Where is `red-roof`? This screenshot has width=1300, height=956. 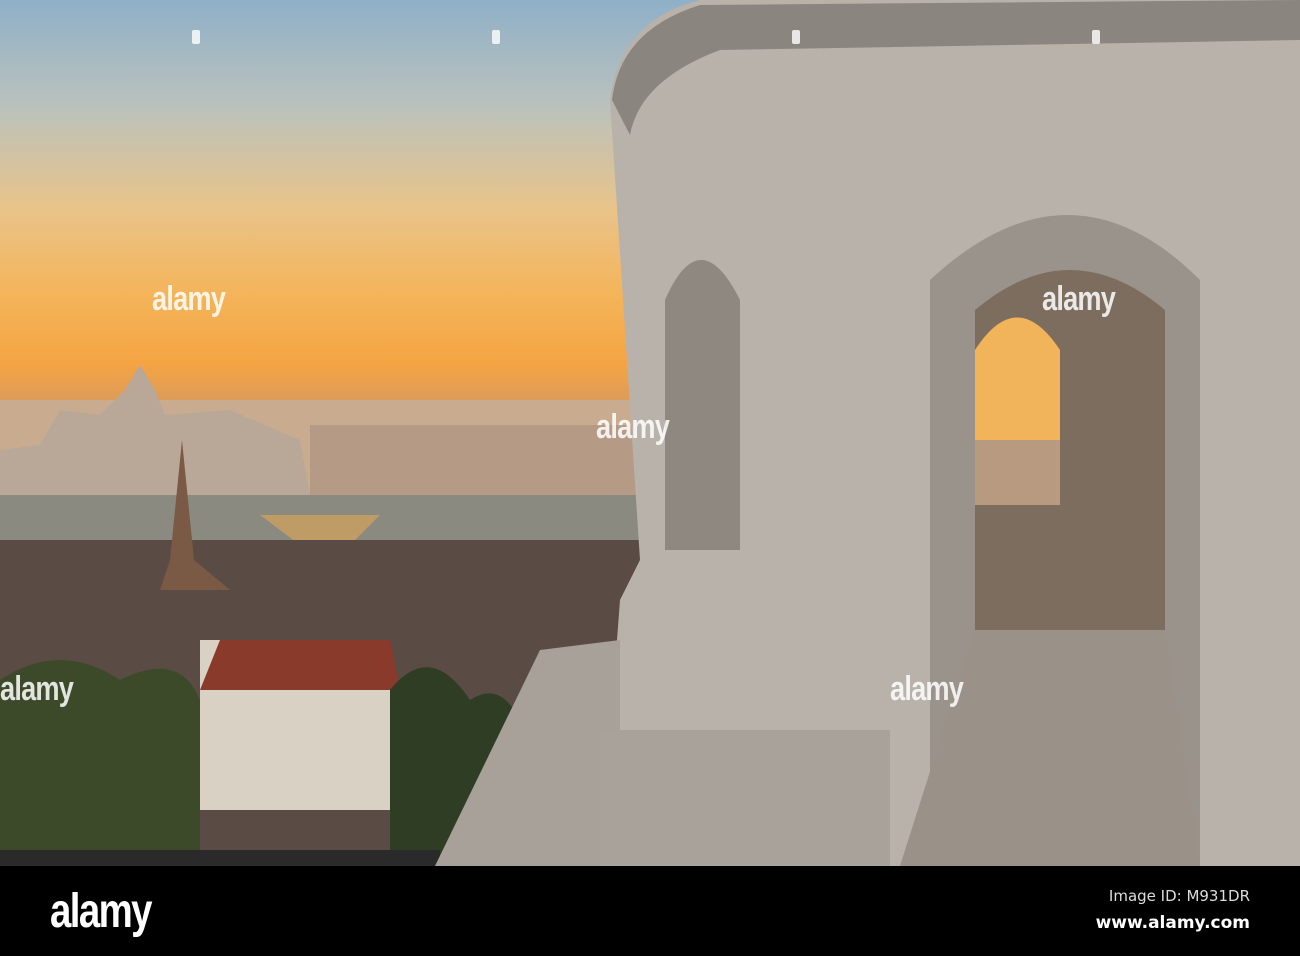 red-roof is located at coordinates (300, 665).